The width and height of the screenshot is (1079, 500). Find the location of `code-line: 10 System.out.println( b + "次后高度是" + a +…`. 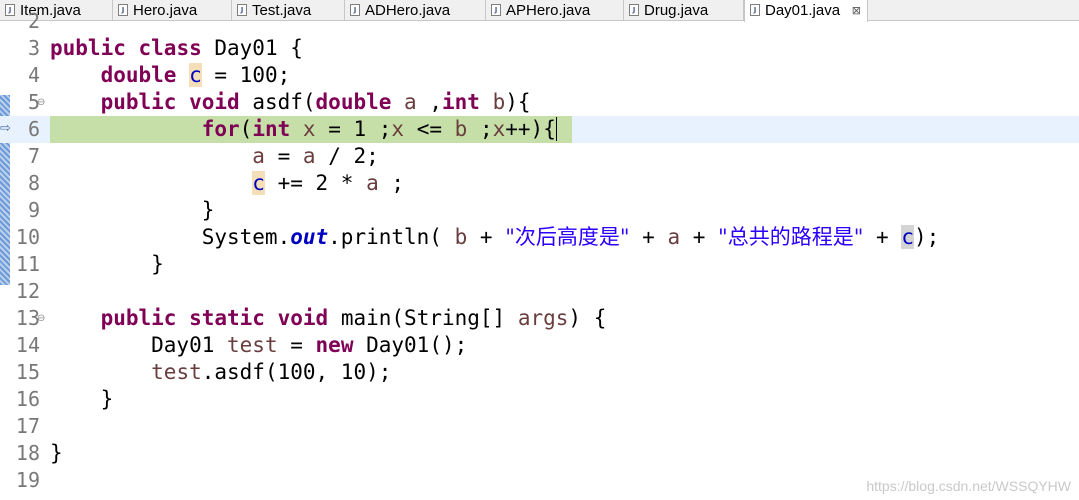

code-line: 10 System.out.println( b + "次后高度是" + a +… is located at coordinates (539, 237).